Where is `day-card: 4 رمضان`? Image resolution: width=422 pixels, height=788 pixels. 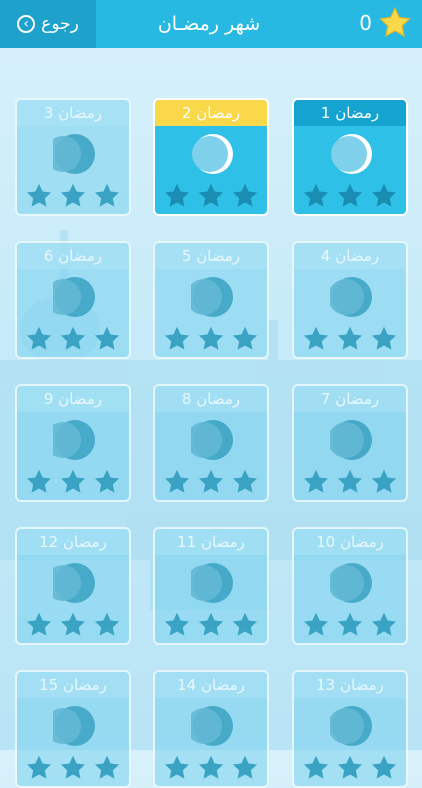 day-card: 4 رمضان is located at coordinates (350, 300).